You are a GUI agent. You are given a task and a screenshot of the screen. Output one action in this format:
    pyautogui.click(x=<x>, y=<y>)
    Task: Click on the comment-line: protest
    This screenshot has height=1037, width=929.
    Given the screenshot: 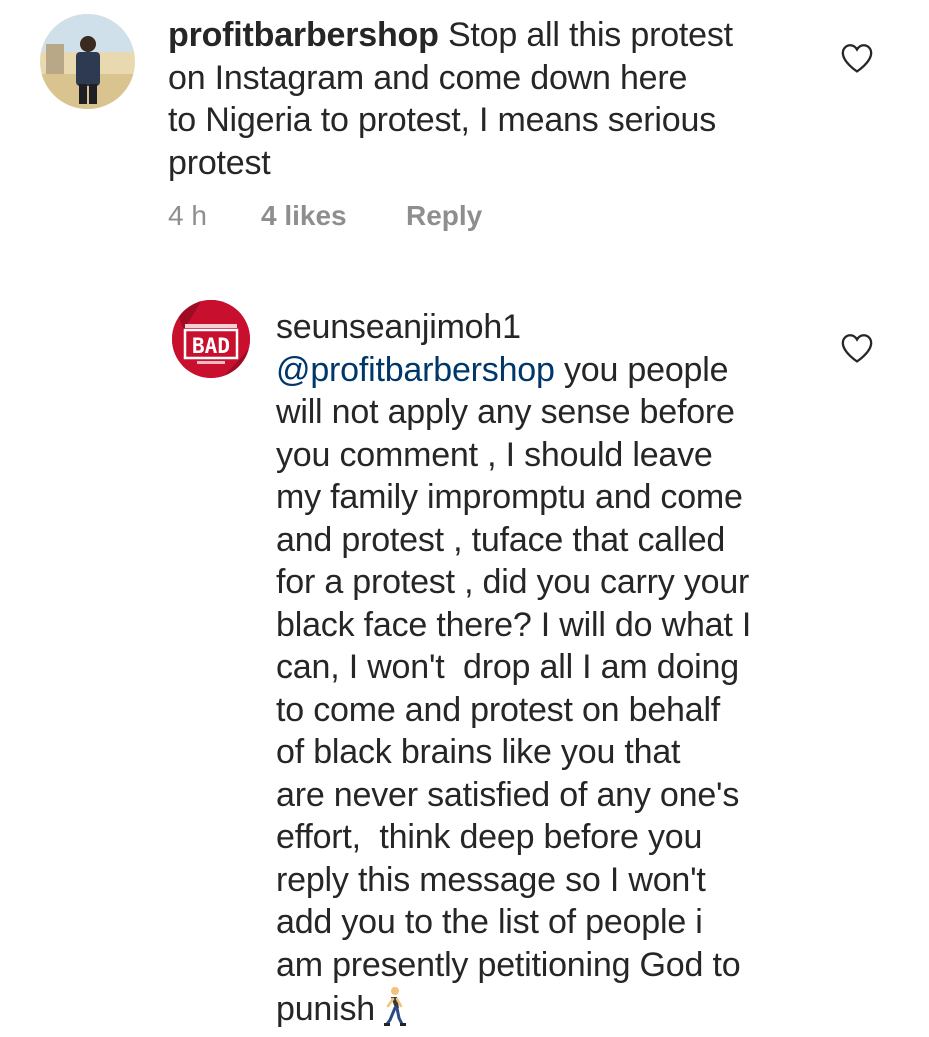 What is the action you would take?
    pyautogui.click(x=219, y=162)
    